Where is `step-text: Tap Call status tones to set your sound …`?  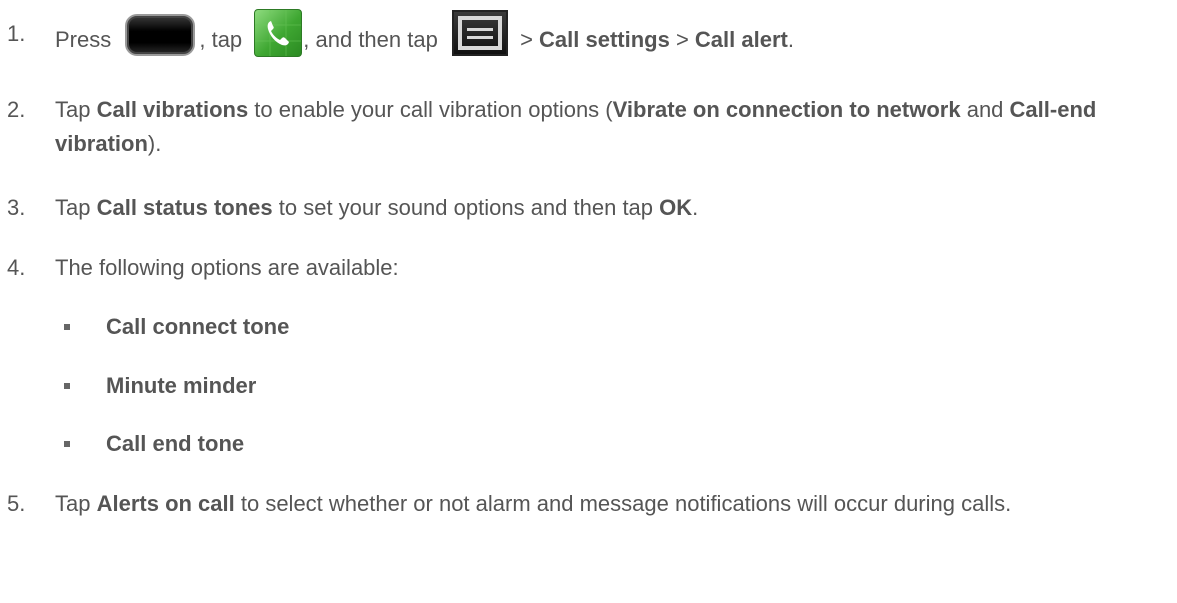 step-text: Tap Call status tones to set your sound … is located at coordinates (377, 207).